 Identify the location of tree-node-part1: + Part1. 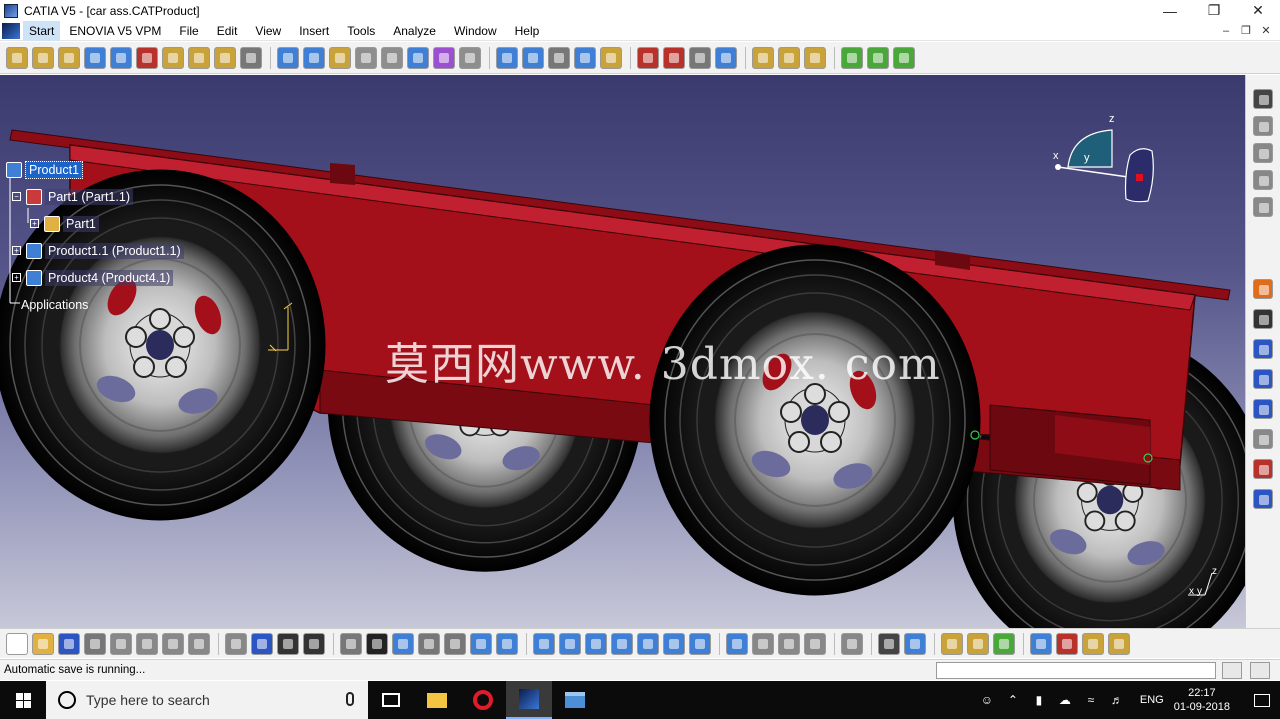
(64, 224).